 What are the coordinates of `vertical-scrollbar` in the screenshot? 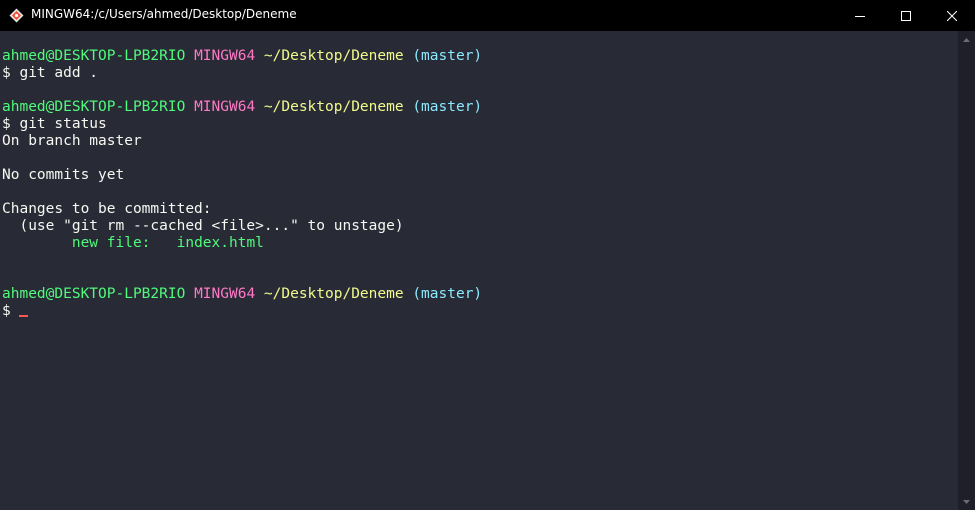 It's located at (966, 270).